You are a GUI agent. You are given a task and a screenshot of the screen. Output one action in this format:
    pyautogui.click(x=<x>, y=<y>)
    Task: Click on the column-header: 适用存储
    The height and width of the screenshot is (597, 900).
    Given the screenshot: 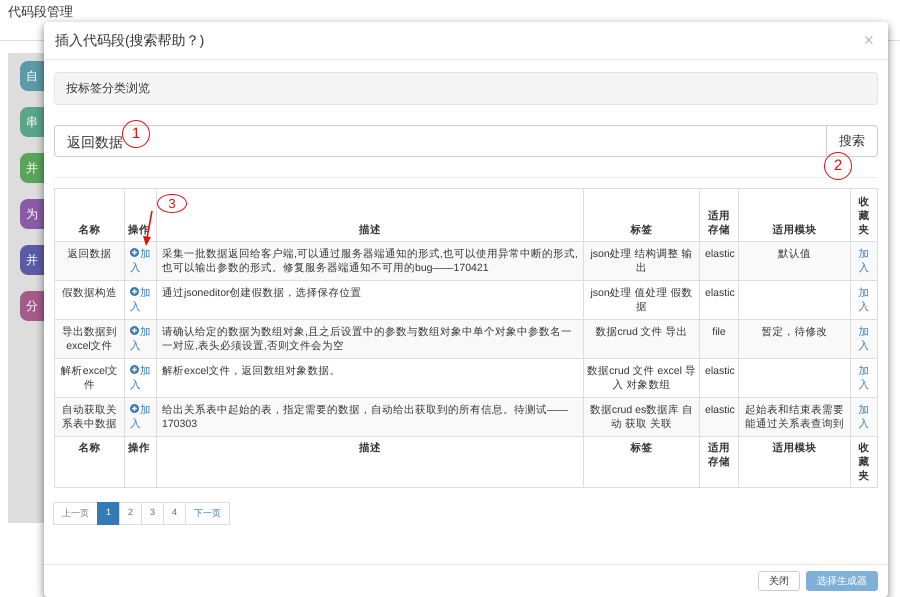 What is the action you would take?
    pyautogui.click(x=719, y=462)
    